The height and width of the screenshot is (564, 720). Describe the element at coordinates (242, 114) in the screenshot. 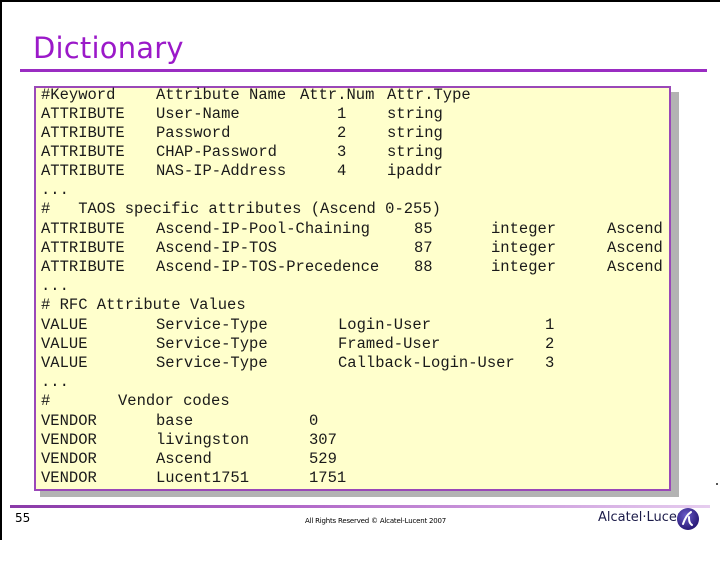

I see `attribute-row: ATTRIBUTE User-Name 1 string` at that location.